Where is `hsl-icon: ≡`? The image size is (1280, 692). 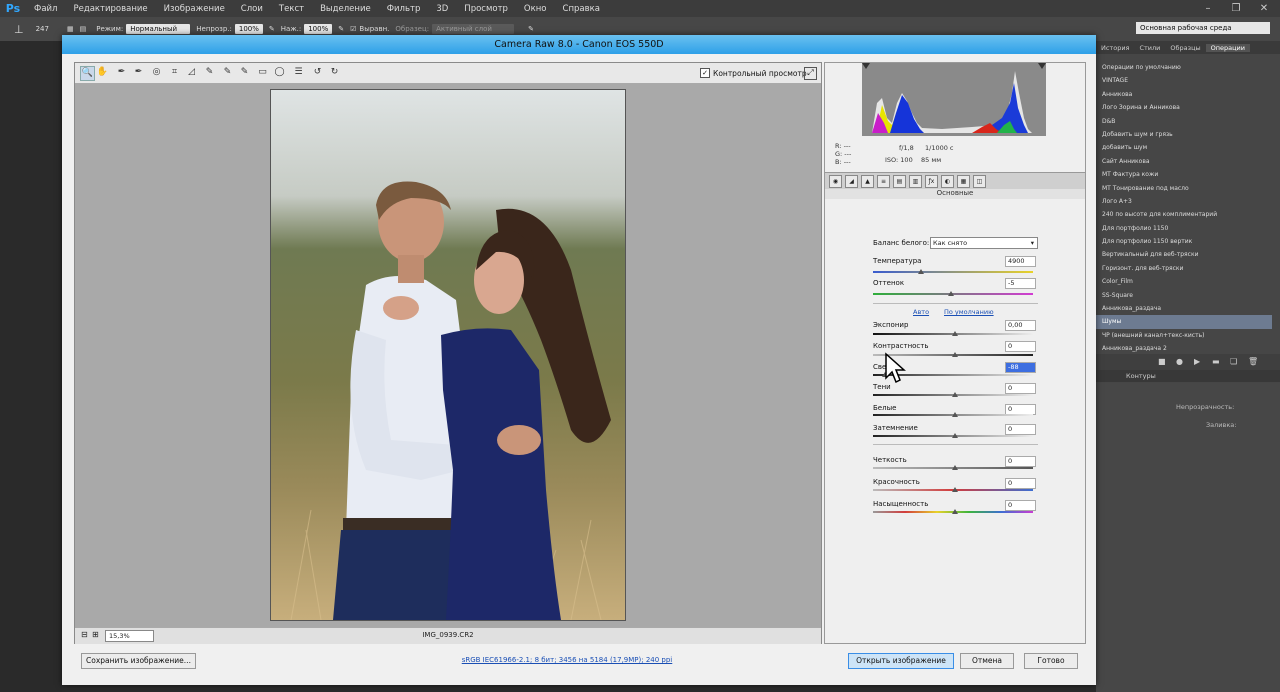 hsl-icon: ≡ is located at coordinates (883, 181).